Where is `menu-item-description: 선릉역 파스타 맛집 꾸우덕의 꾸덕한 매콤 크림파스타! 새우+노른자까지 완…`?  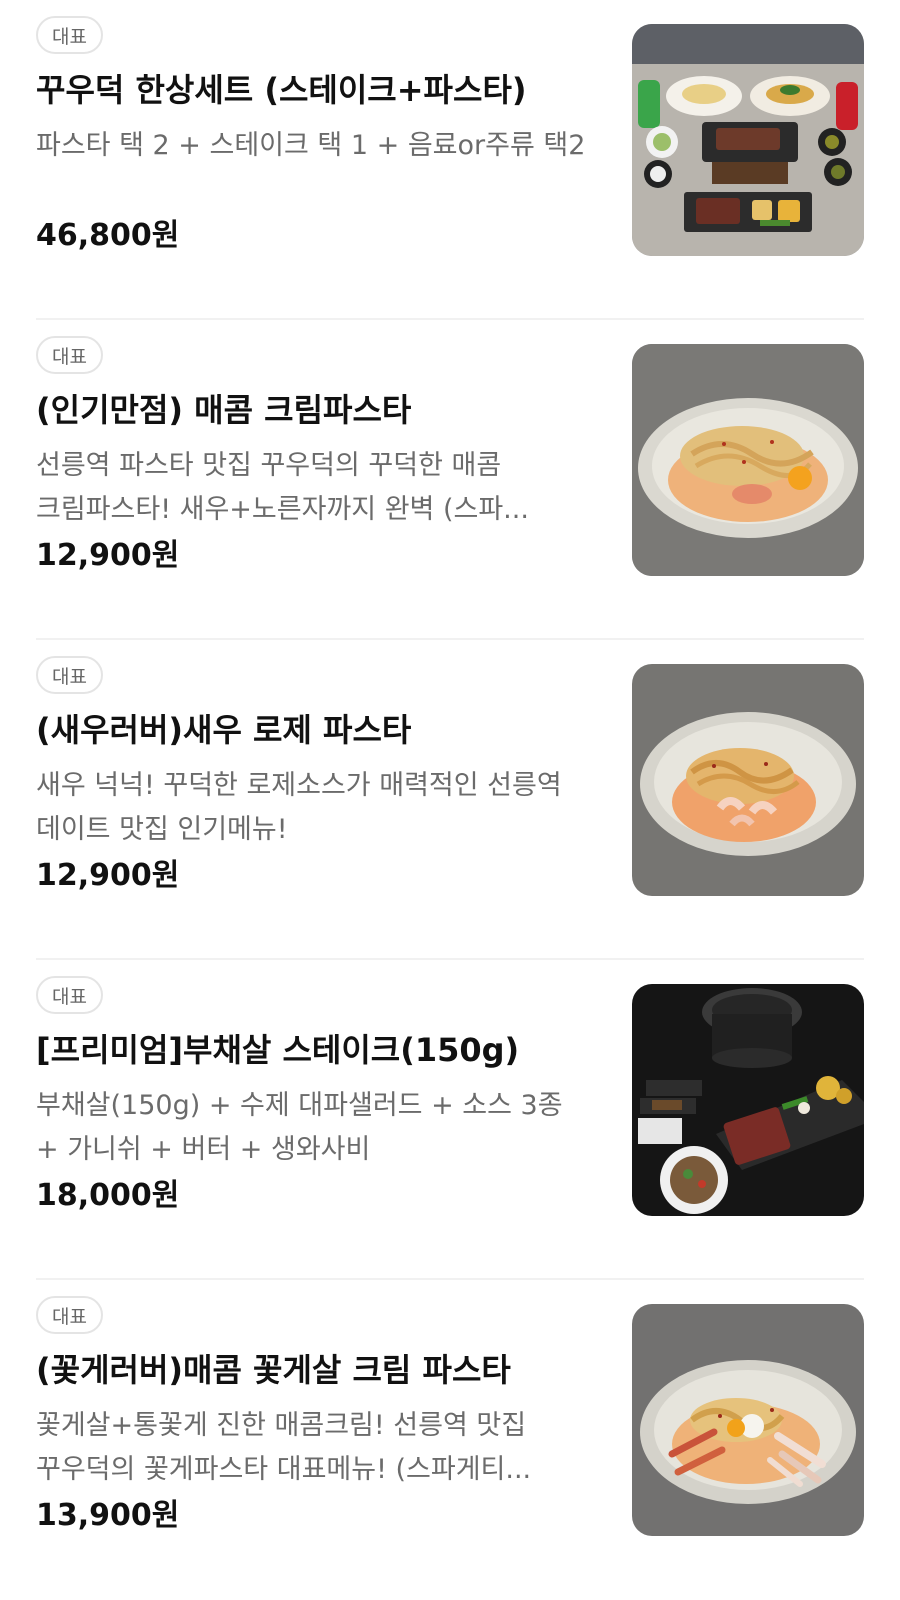
menu-item-description: 선릉역 파스타 맛집 꾸우덕의 꾸덕한 매콤 크림파스타! 새우+노른자까지 완… is located at coordinates (282, 487).